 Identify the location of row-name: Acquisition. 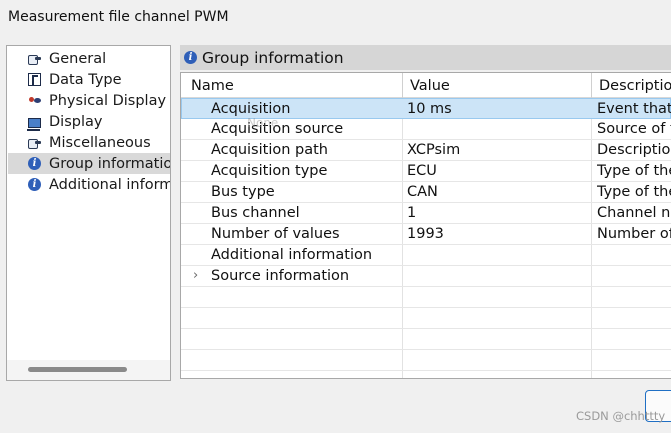
(251, 109).